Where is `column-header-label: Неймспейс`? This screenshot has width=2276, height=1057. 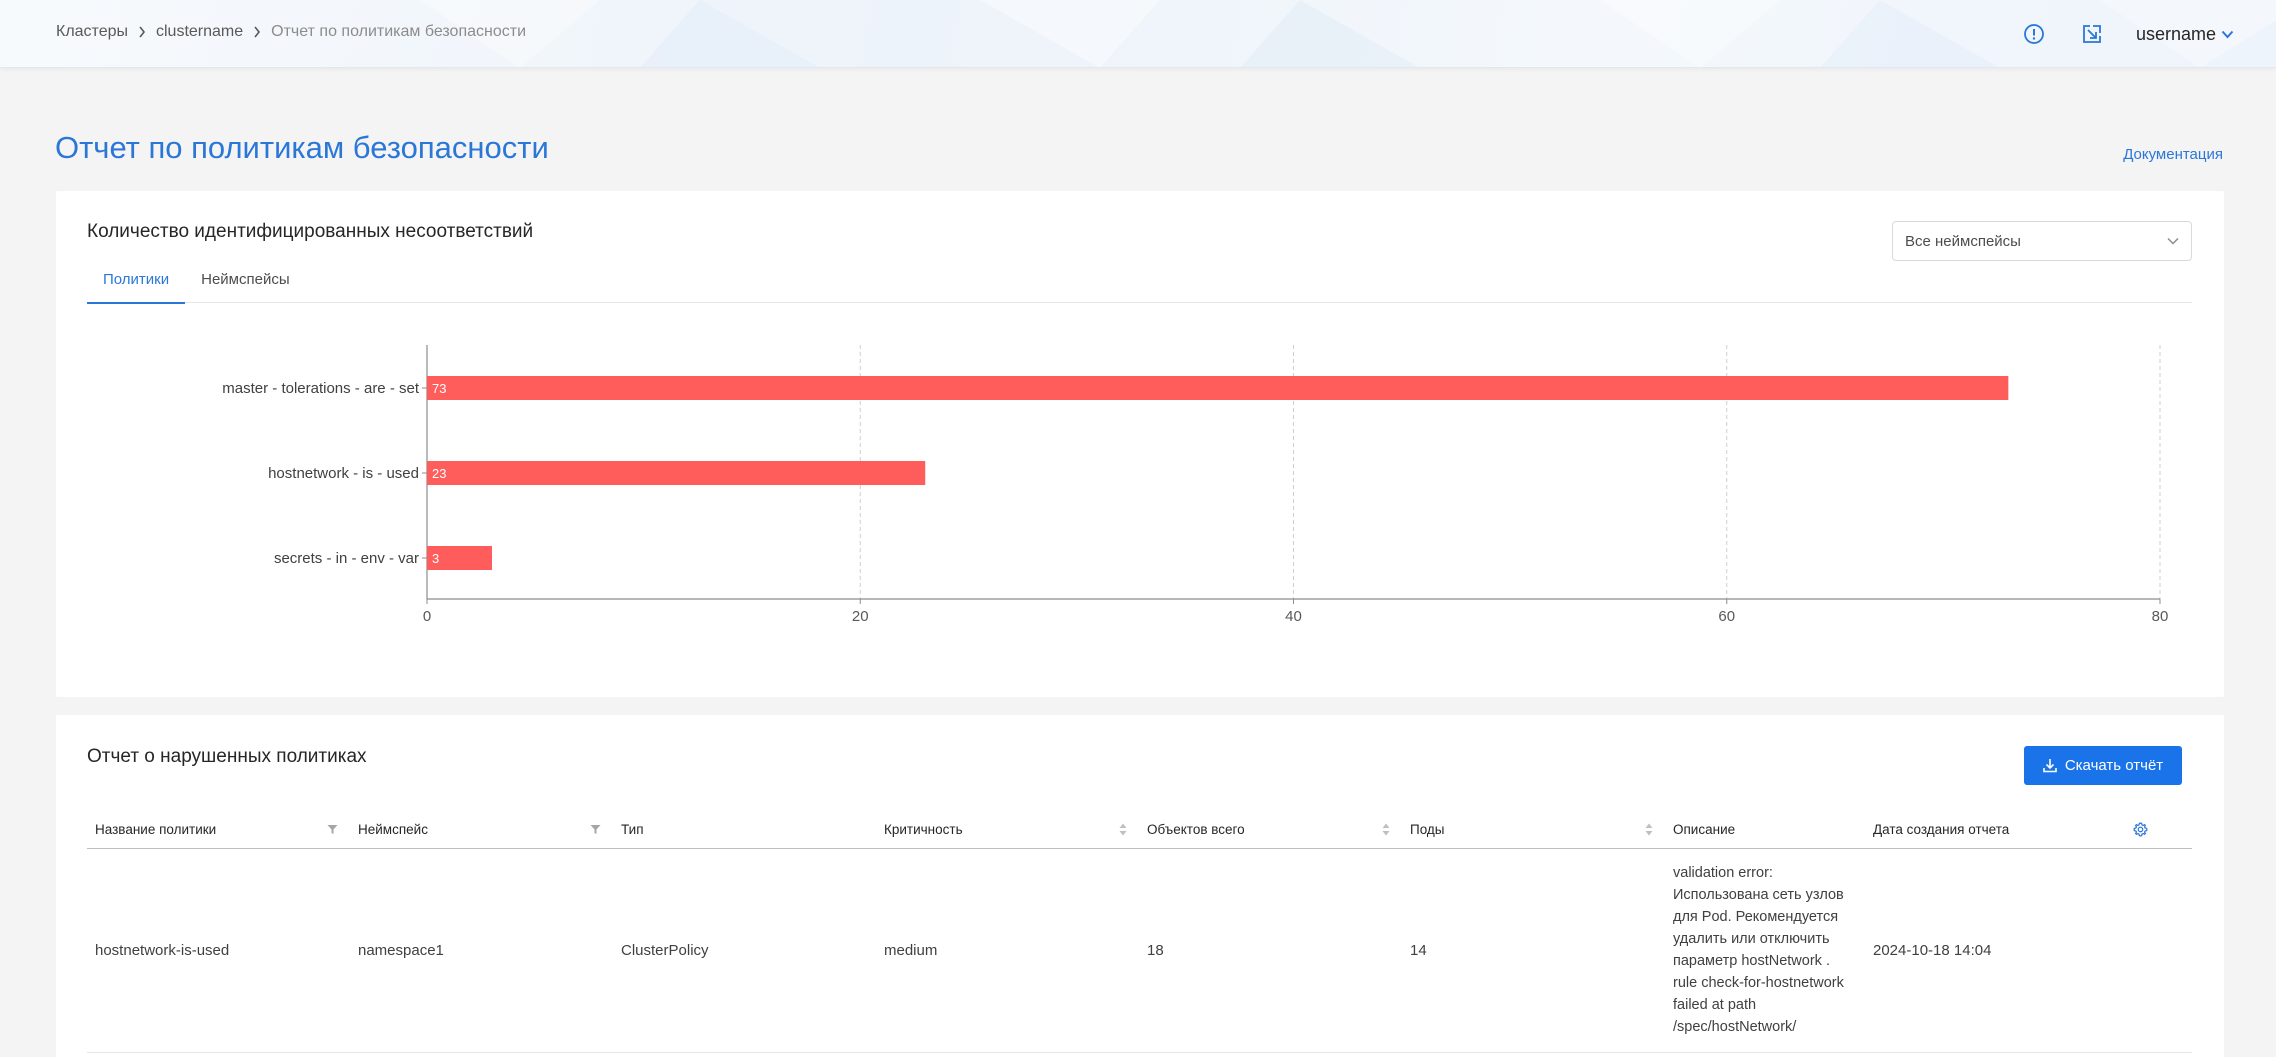 column-header-label: Неймспейс is located at coordinates (393, 830).